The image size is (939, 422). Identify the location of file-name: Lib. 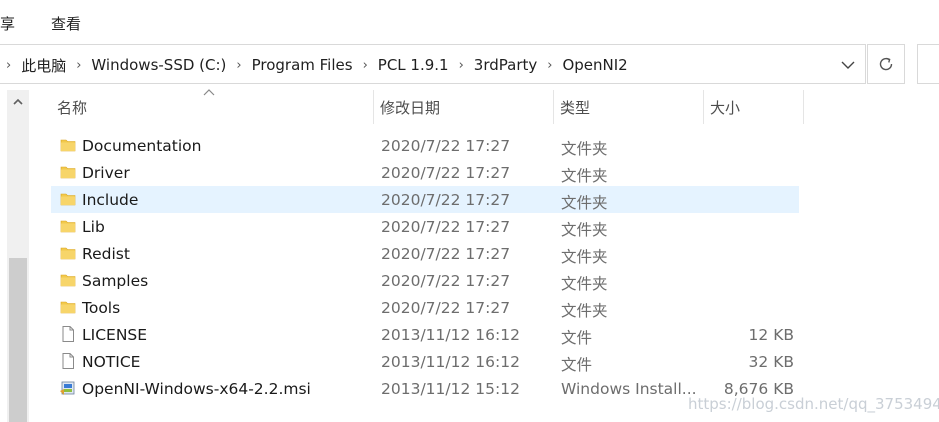
(93, 227).